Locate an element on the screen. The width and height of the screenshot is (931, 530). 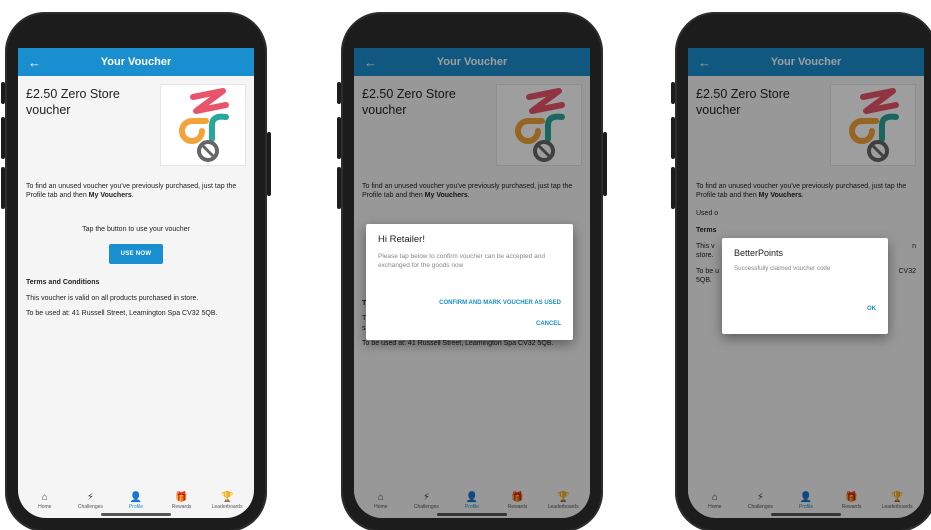
home-indicator is located at coordinates (136, 514).